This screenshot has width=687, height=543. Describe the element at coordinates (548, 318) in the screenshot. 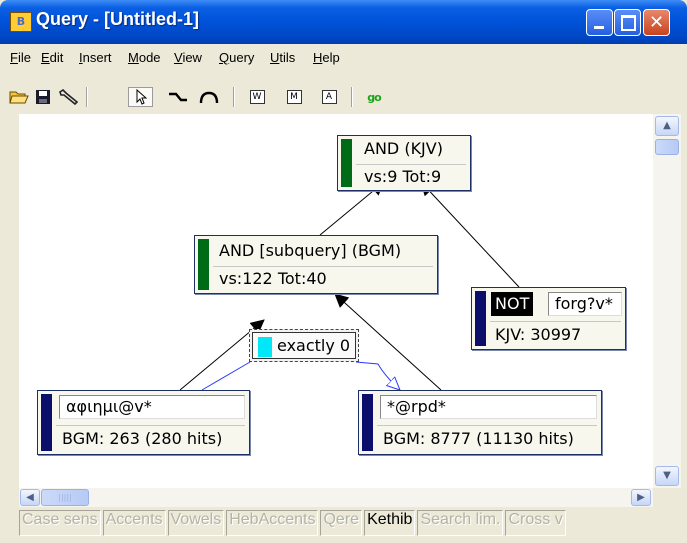

I see `not-word-node: NOT forg?v* KJV: 30997` at that location.